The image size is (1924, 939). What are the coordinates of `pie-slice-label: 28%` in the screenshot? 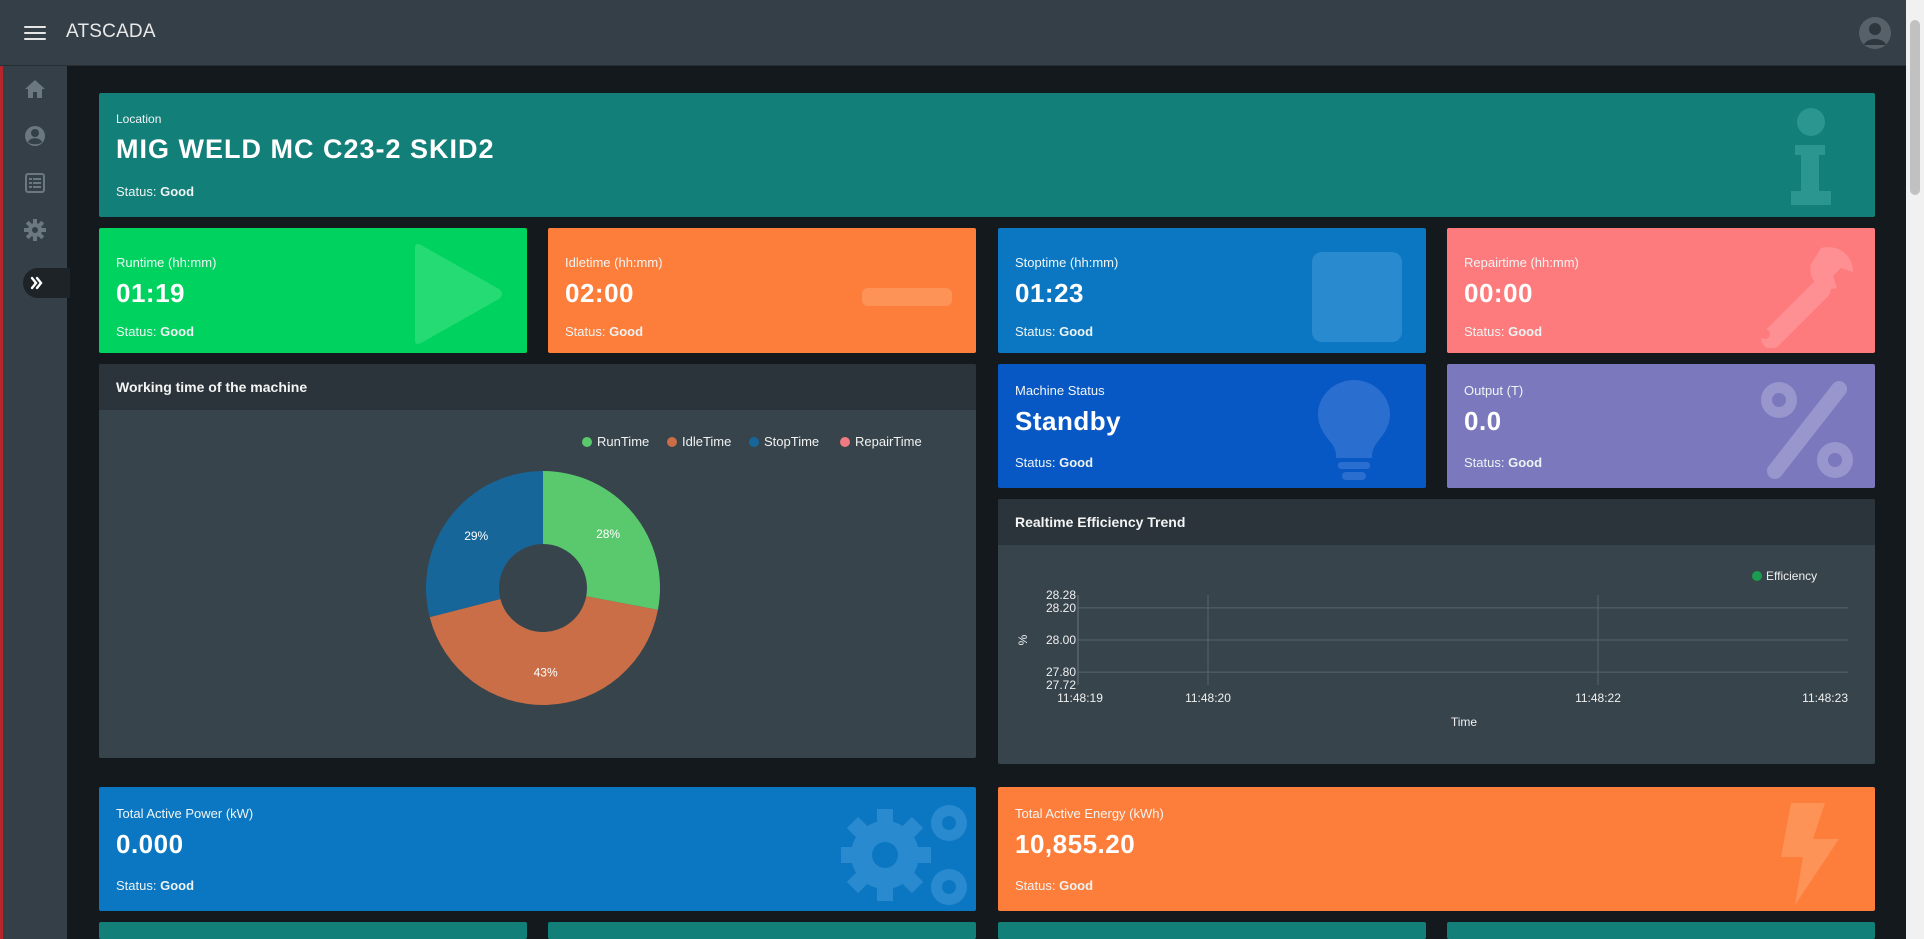 It's located at (608, 534).